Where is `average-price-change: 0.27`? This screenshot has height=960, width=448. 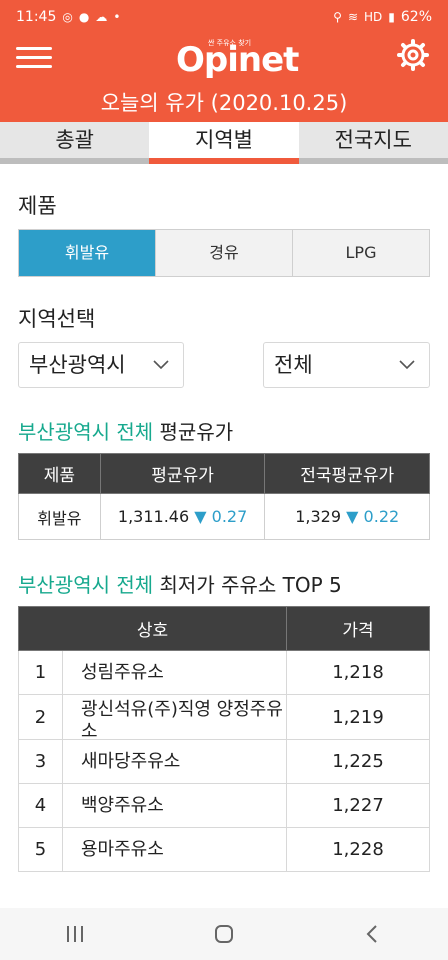 average-price-change: 0.27 is located at coordinates (229, 516).